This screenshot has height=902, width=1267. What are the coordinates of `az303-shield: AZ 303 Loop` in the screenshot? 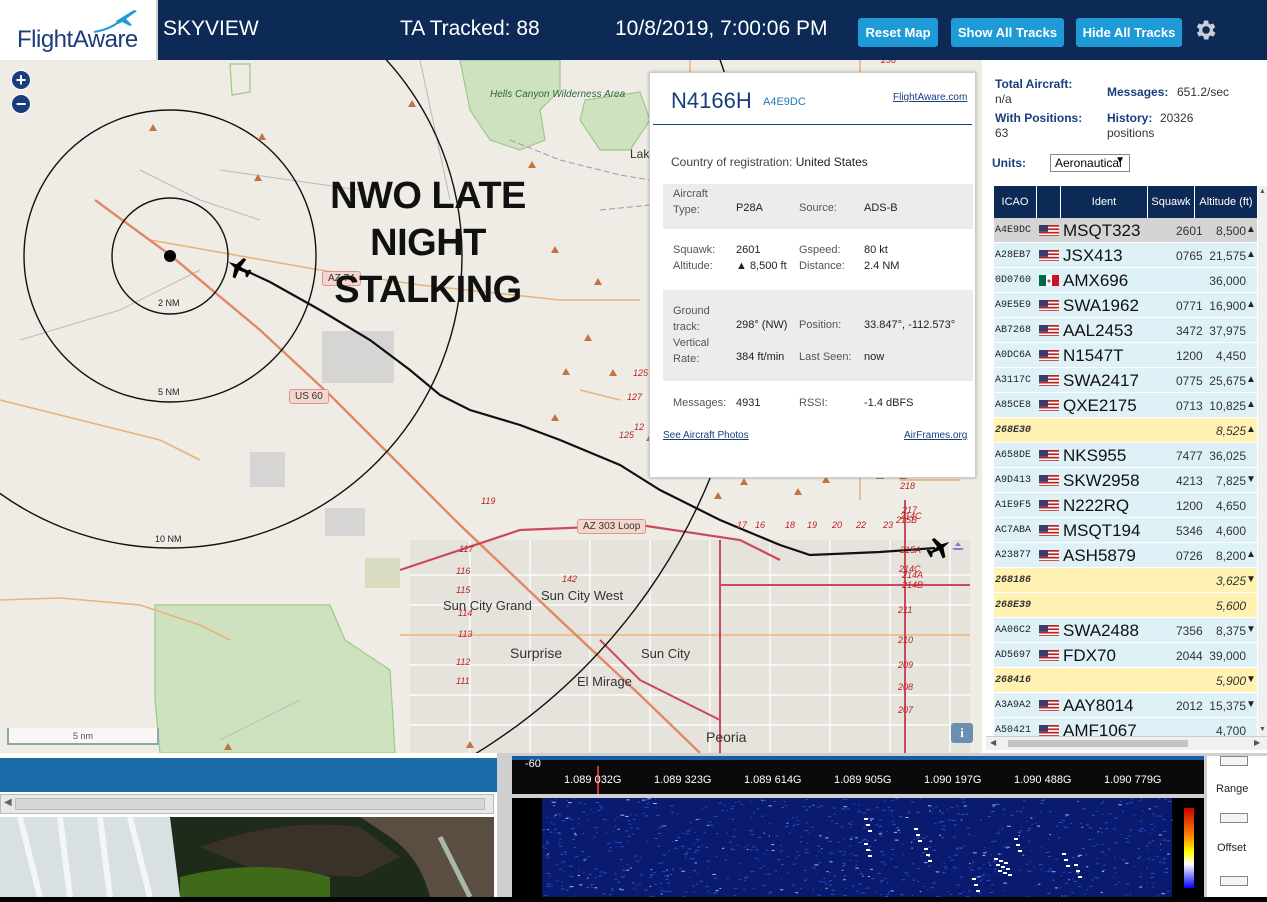 It's located at (611, 526).